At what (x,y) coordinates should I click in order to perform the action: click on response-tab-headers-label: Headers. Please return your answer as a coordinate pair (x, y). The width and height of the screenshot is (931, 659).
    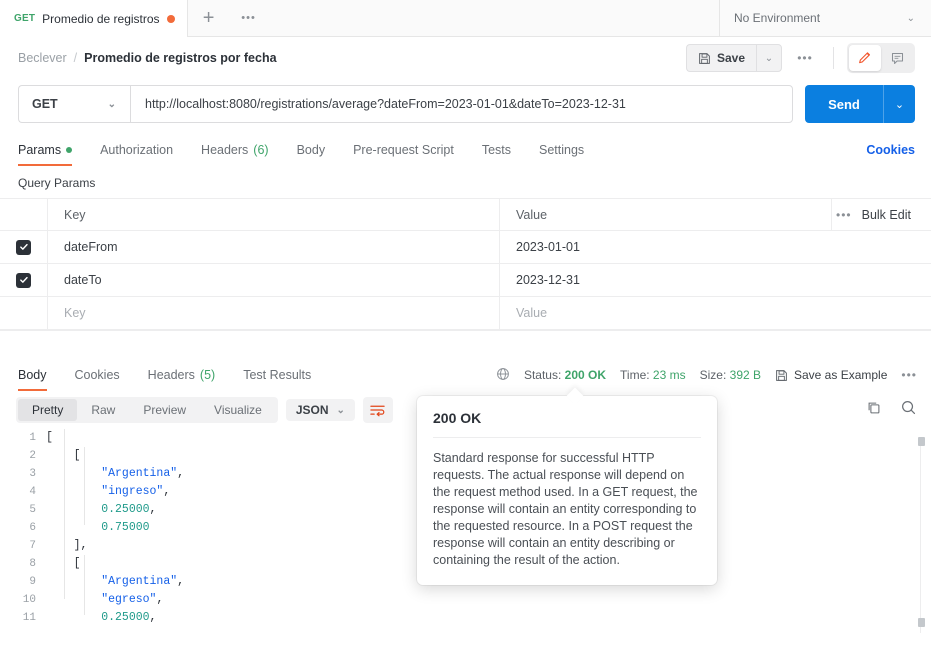
    Looking at the image, I should click on (171, 374).